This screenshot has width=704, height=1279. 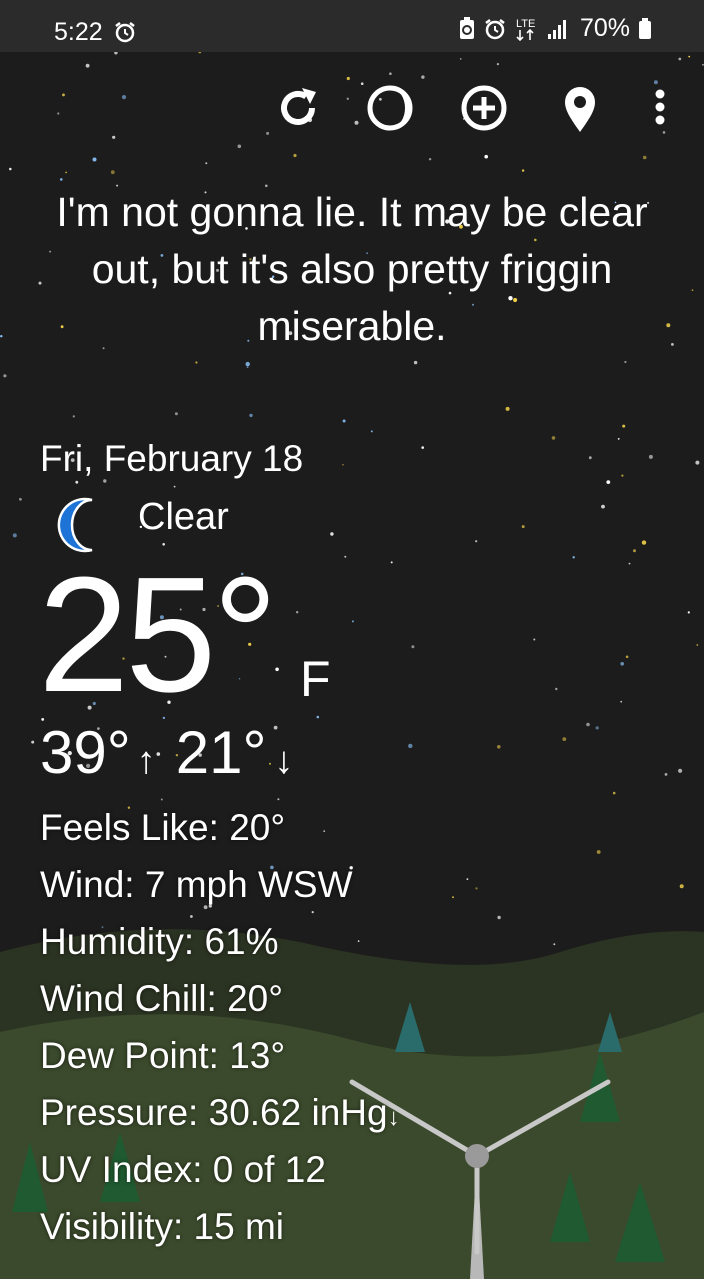 What do you see at coordinates (214, 1112) in the screenshot?
I see `pressure-value: Pressure: 30.62 inHg` at bounding box center [214, 1112].